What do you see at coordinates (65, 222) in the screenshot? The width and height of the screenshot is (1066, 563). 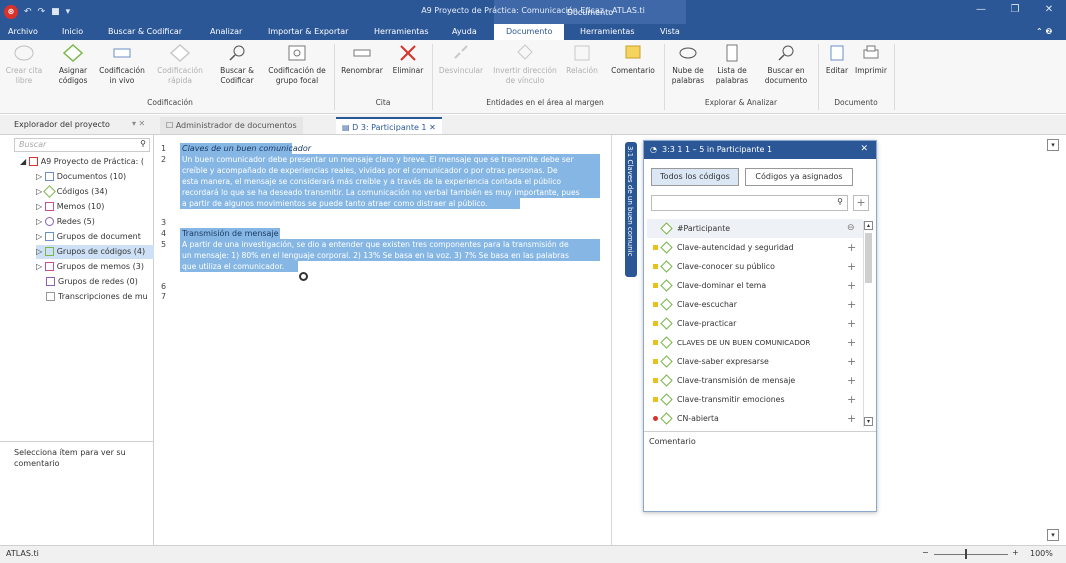 I see `tree-item-redes: ▷ Redes (5)` at bounding box center [65, 222].